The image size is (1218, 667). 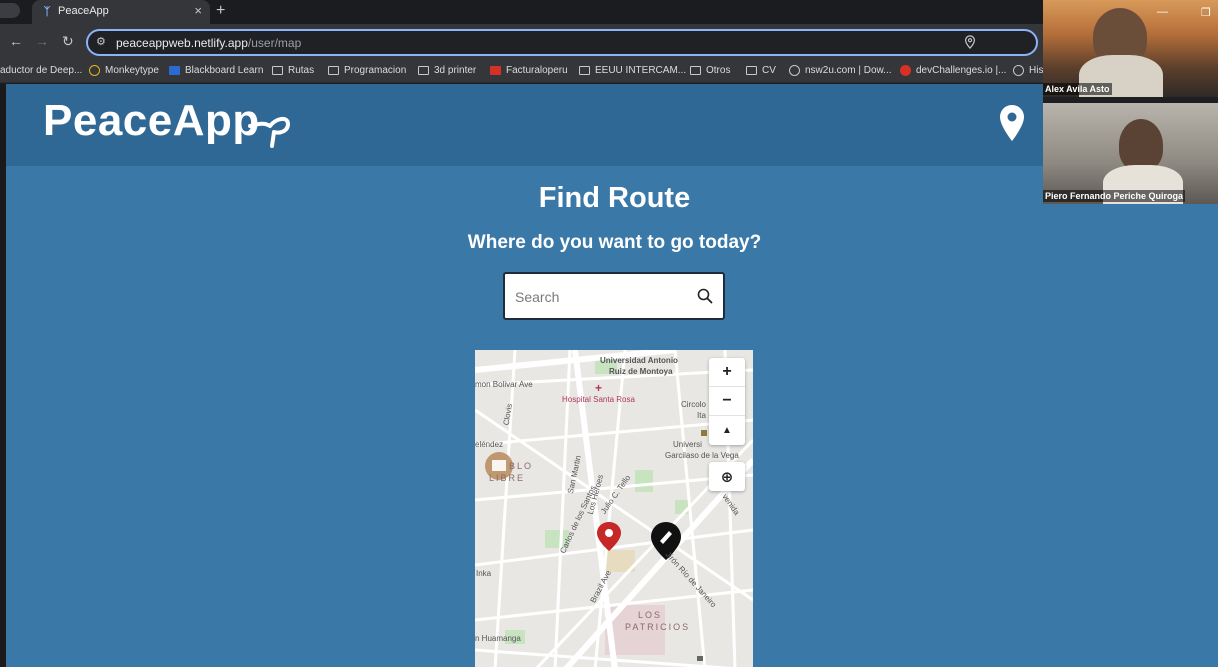 I want to click on bookmark-history: His, so click(x=1028, y=70).